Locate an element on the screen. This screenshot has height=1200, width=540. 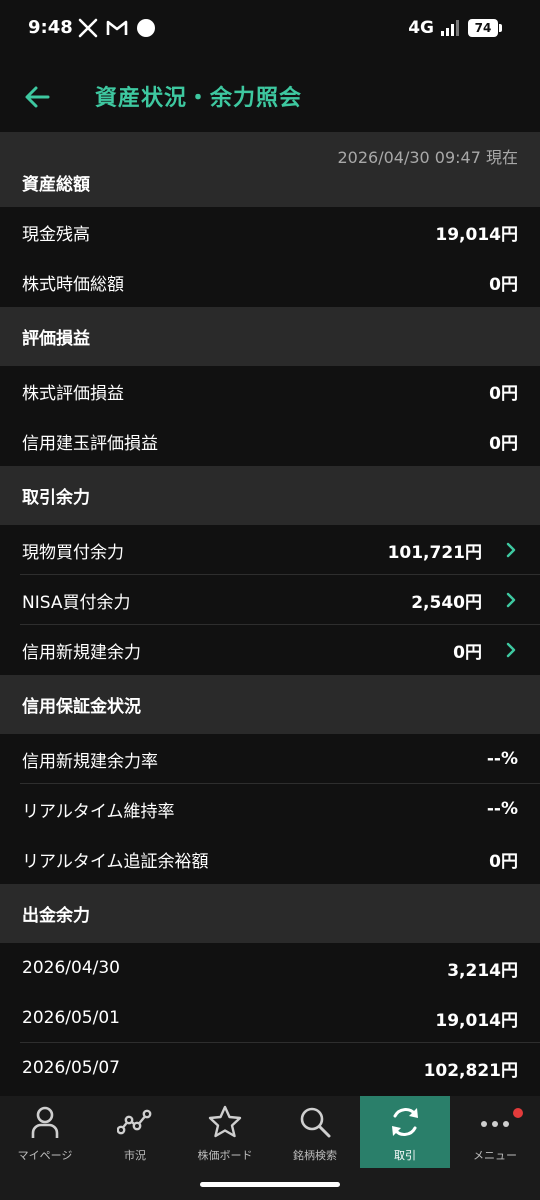
search-icon is located at coordinates (315, 1122).